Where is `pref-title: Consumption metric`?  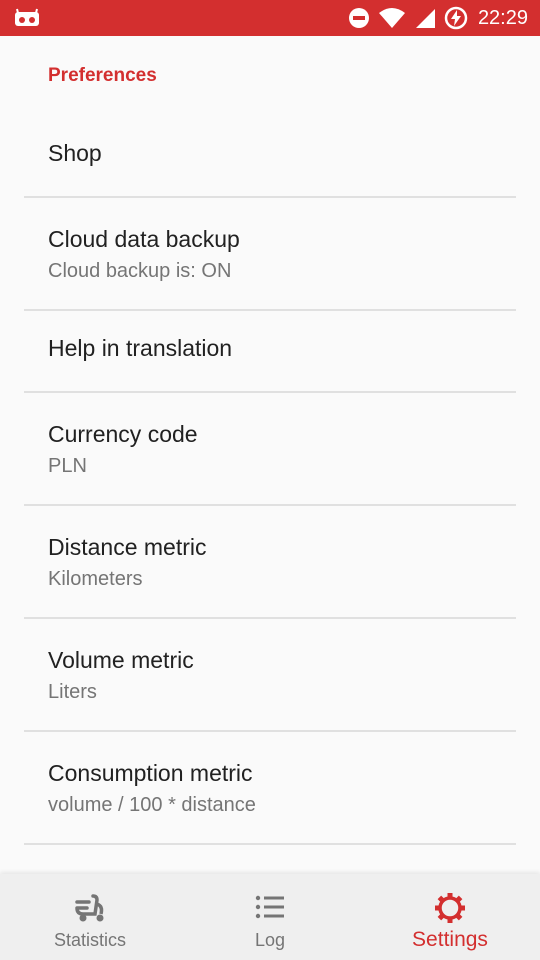 pref-title: Consumption metric is located at coordinates (150, 773).